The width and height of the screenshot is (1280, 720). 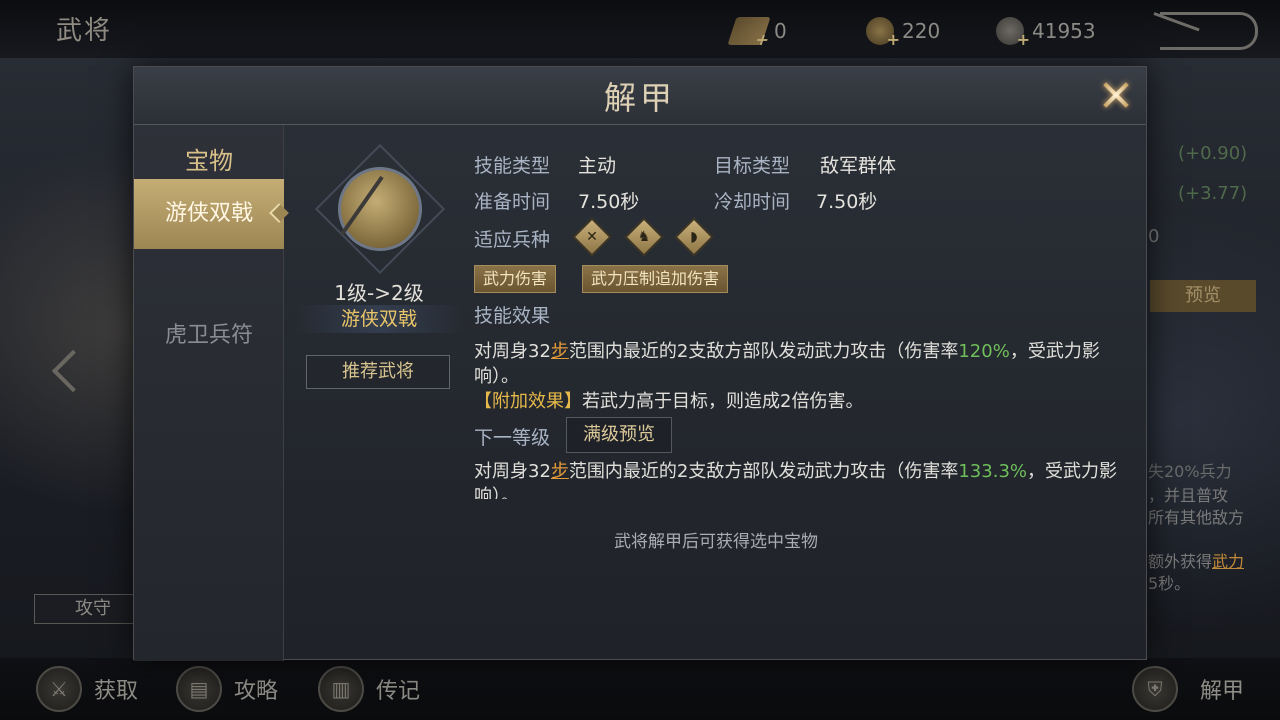 I want to click on stat-value: 0, so click(x=1154, y=236).